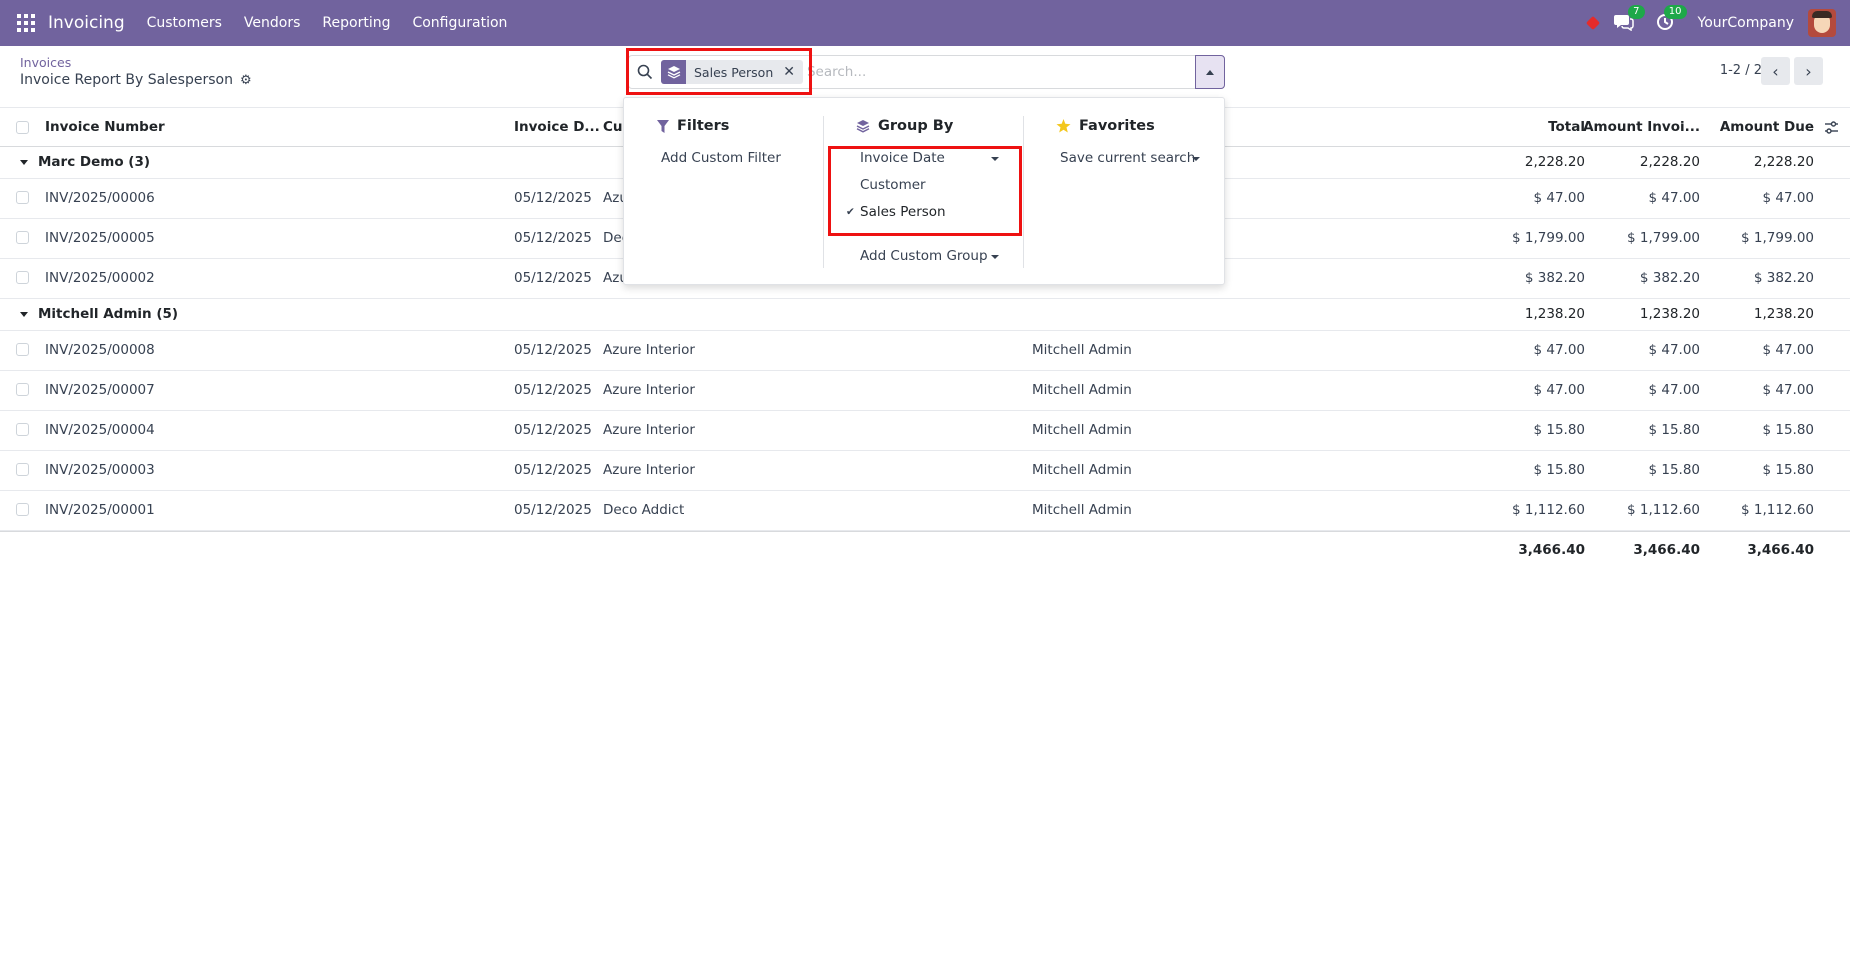  What do you see at coordinates (1210, 72) in the screenshot?
I see `search-options-toggle` at bounding box center [1210, 72].